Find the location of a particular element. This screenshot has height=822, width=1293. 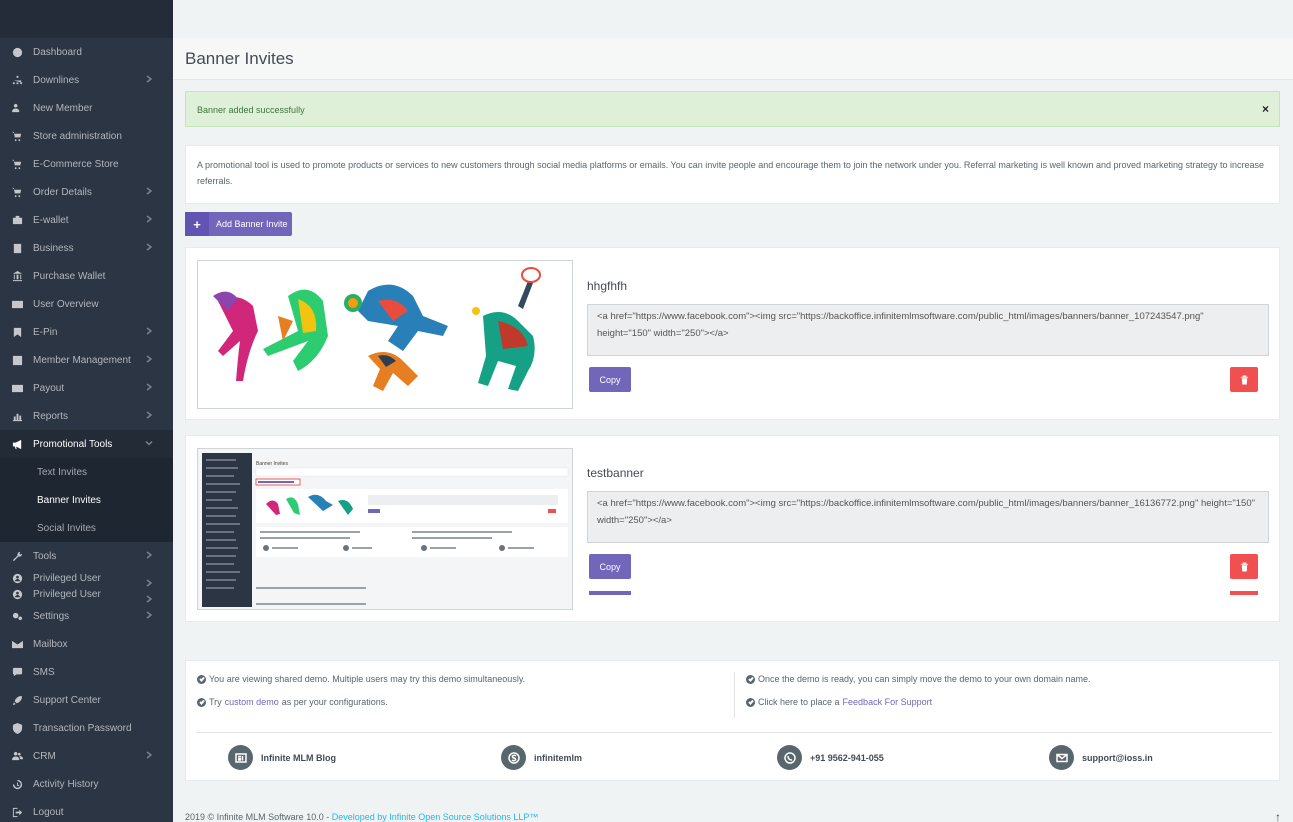

plus-icon: + is located at coordinates (197, 224).